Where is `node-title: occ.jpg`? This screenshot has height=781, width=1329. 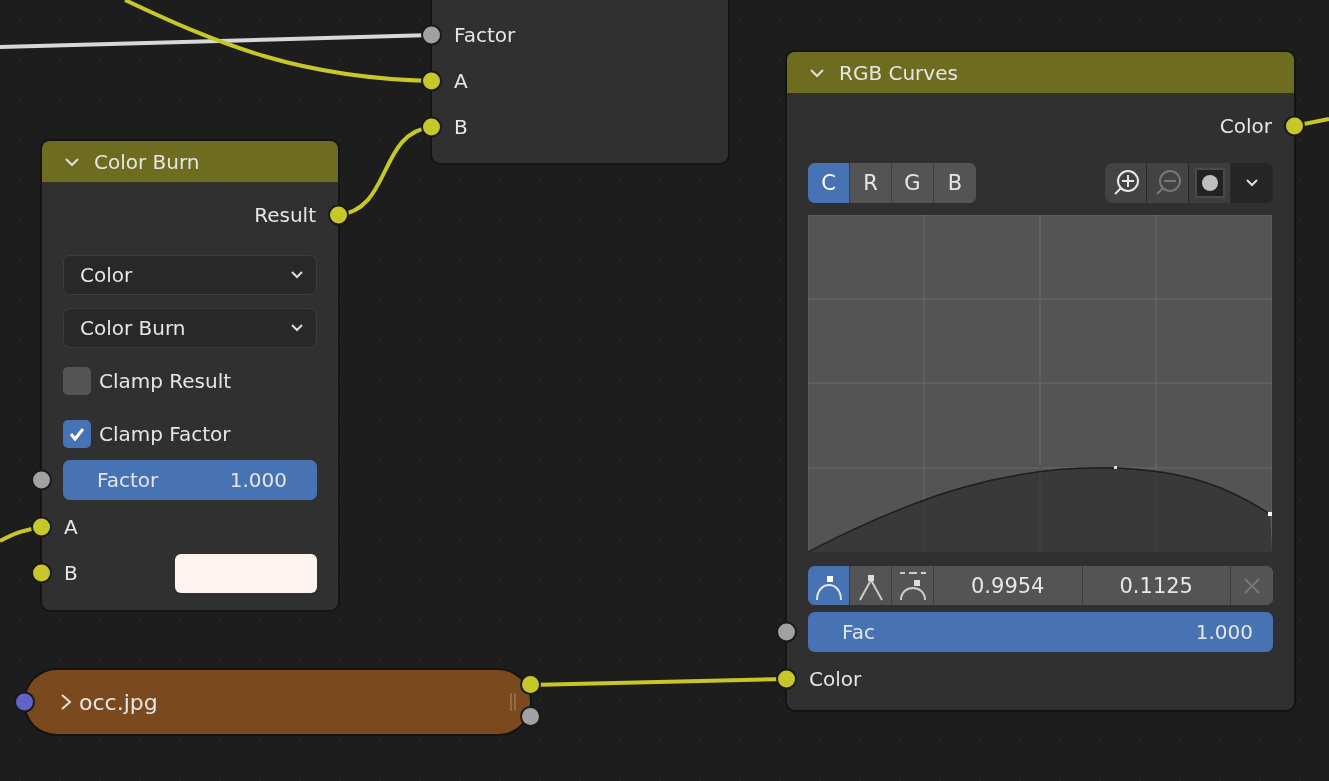 node-title: occ.jpg is located at coordinates (118, 702).